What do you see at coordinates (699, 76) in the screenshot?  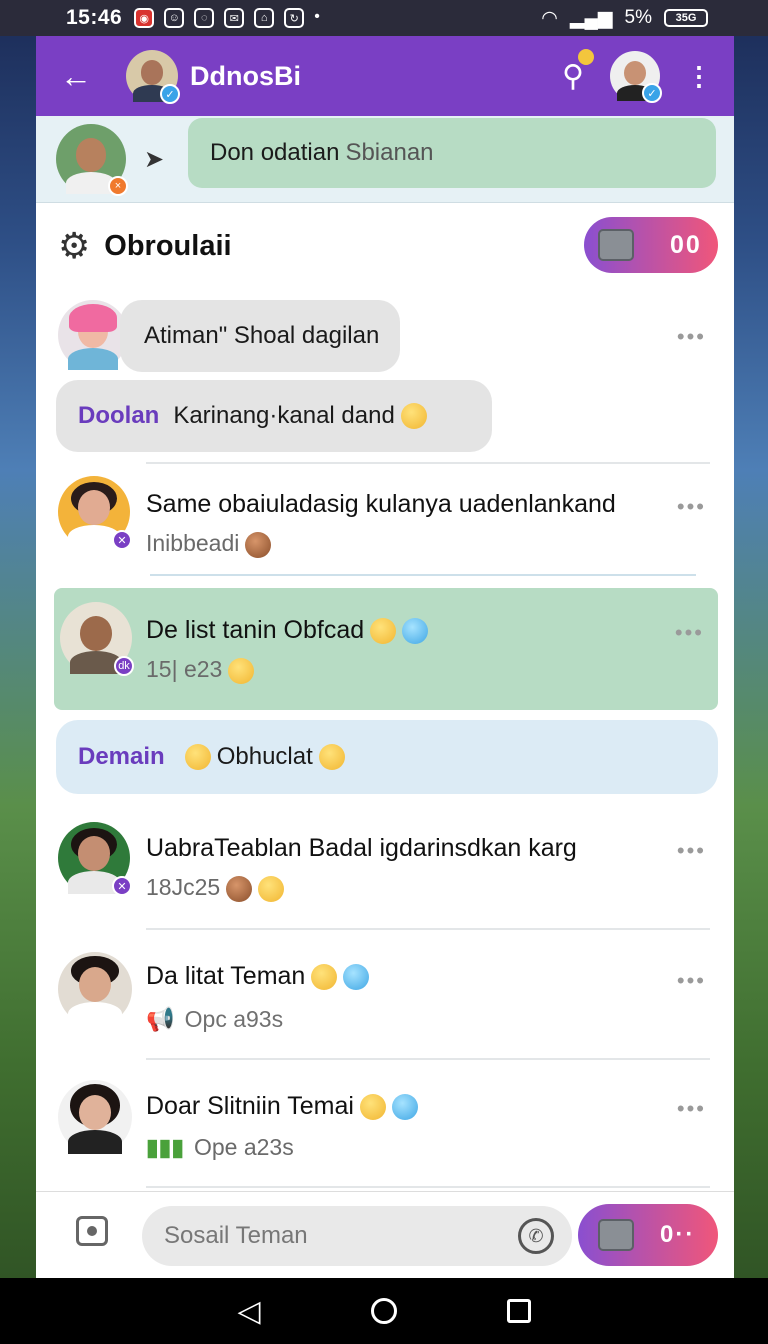 I see `more-menu-icon: ⋮` at bounding box center [699, 76].